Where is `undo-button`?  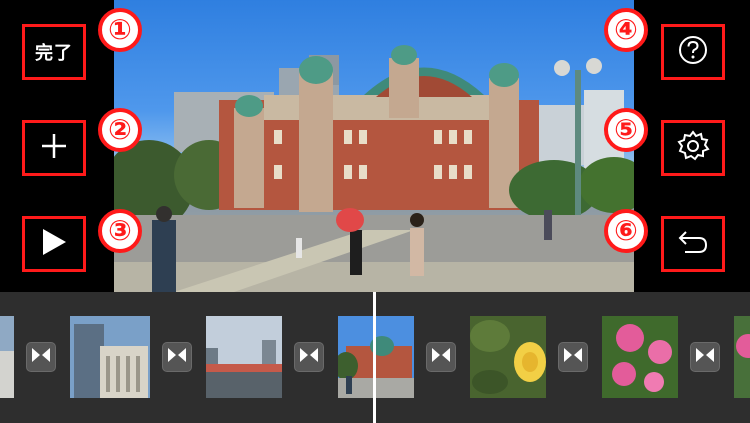
undo-button is located at coordinates (693, 244).